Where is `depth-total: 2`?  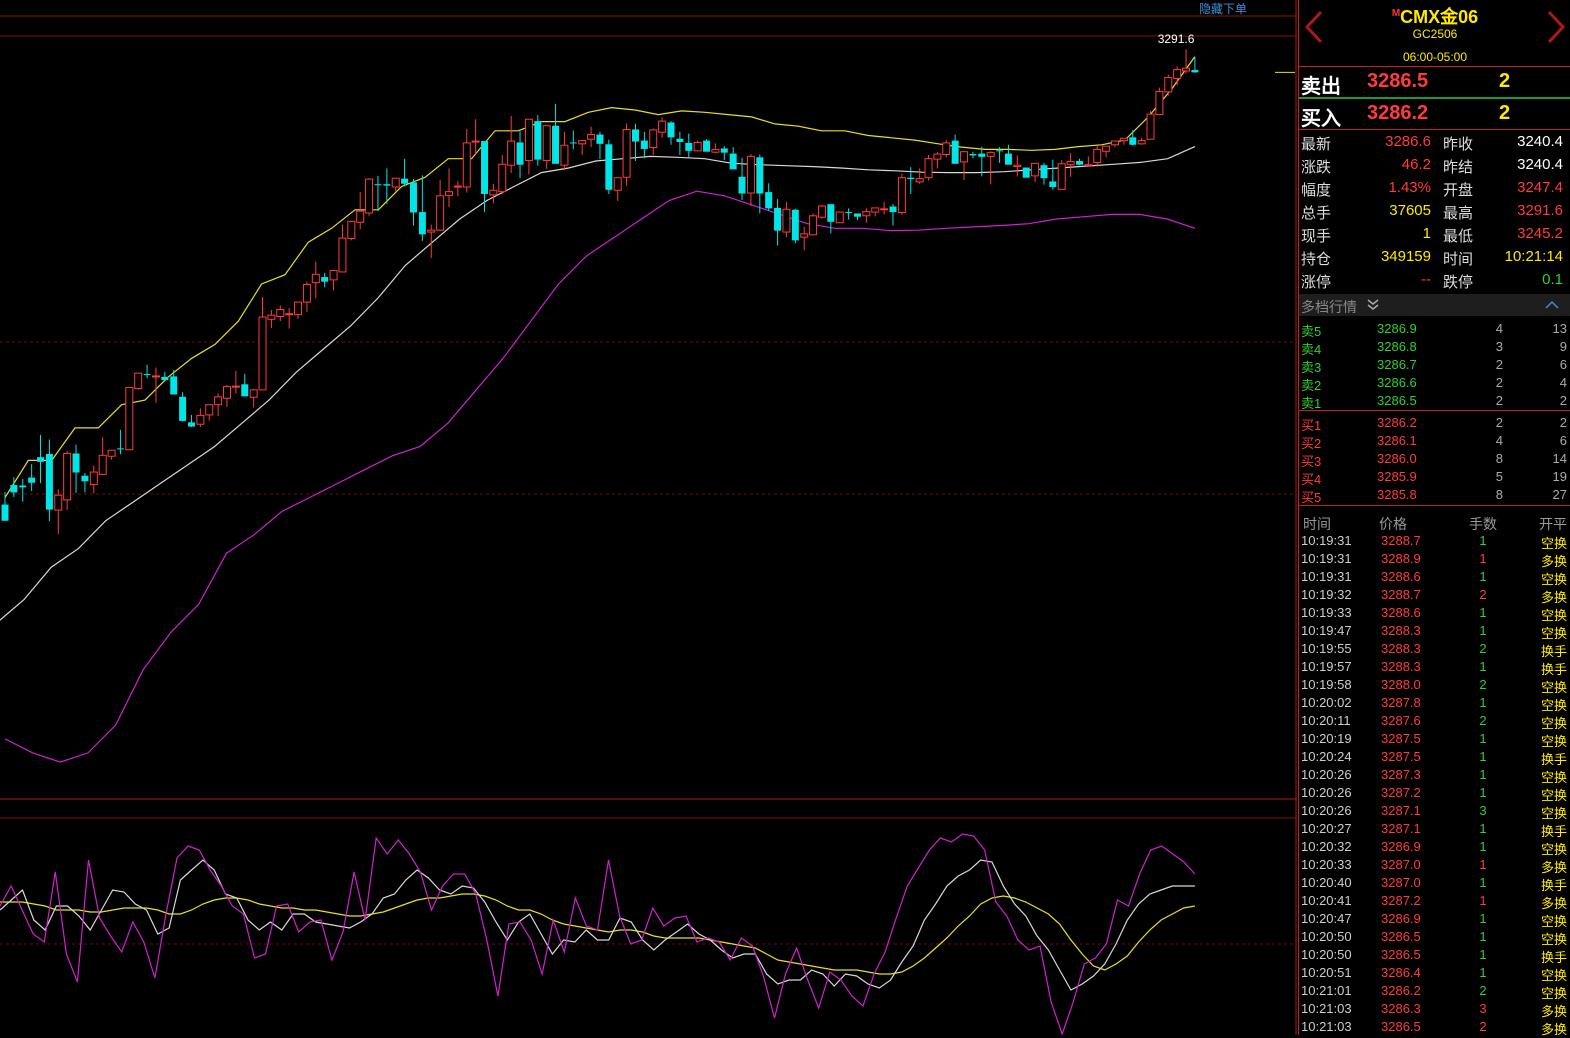 depth-total: 2 is located at coordinates (1563, 400).